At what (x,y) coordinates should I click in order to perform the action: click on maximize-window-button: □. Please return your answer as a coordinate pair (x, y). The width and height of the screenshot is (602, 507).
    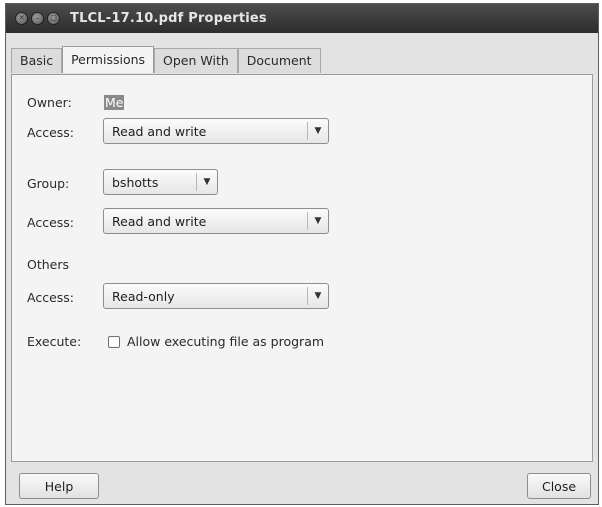
    Looking at the image, I should click on (53, 18).